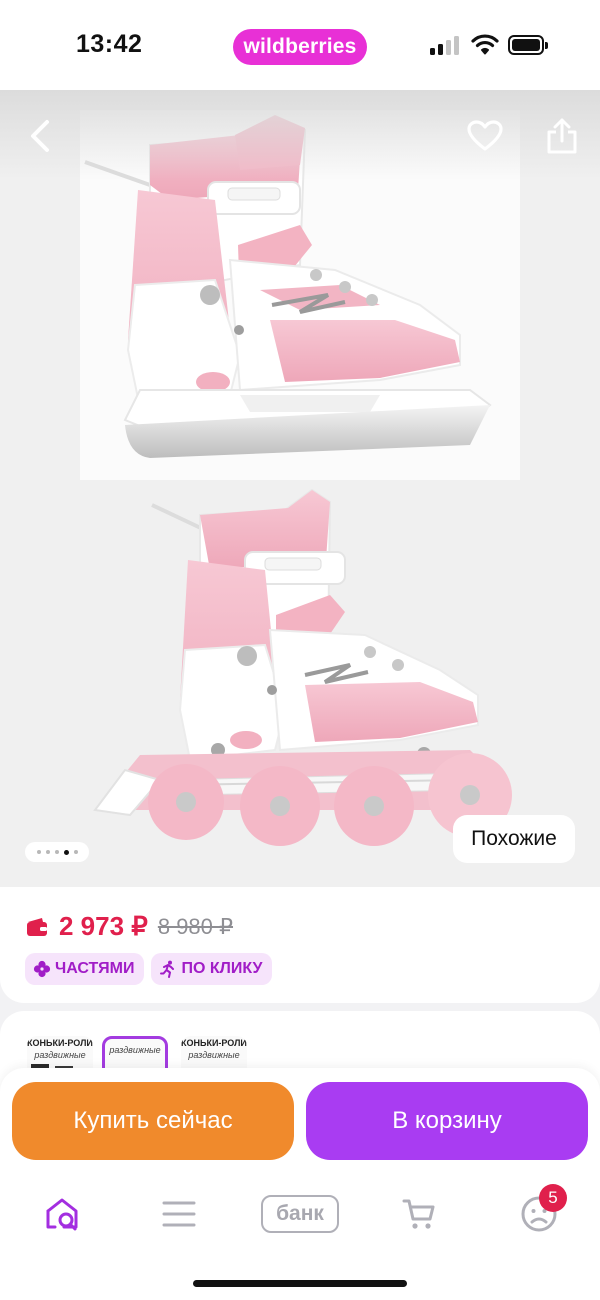  I want to click on brand-logo: wildberries, so click(300, 47).